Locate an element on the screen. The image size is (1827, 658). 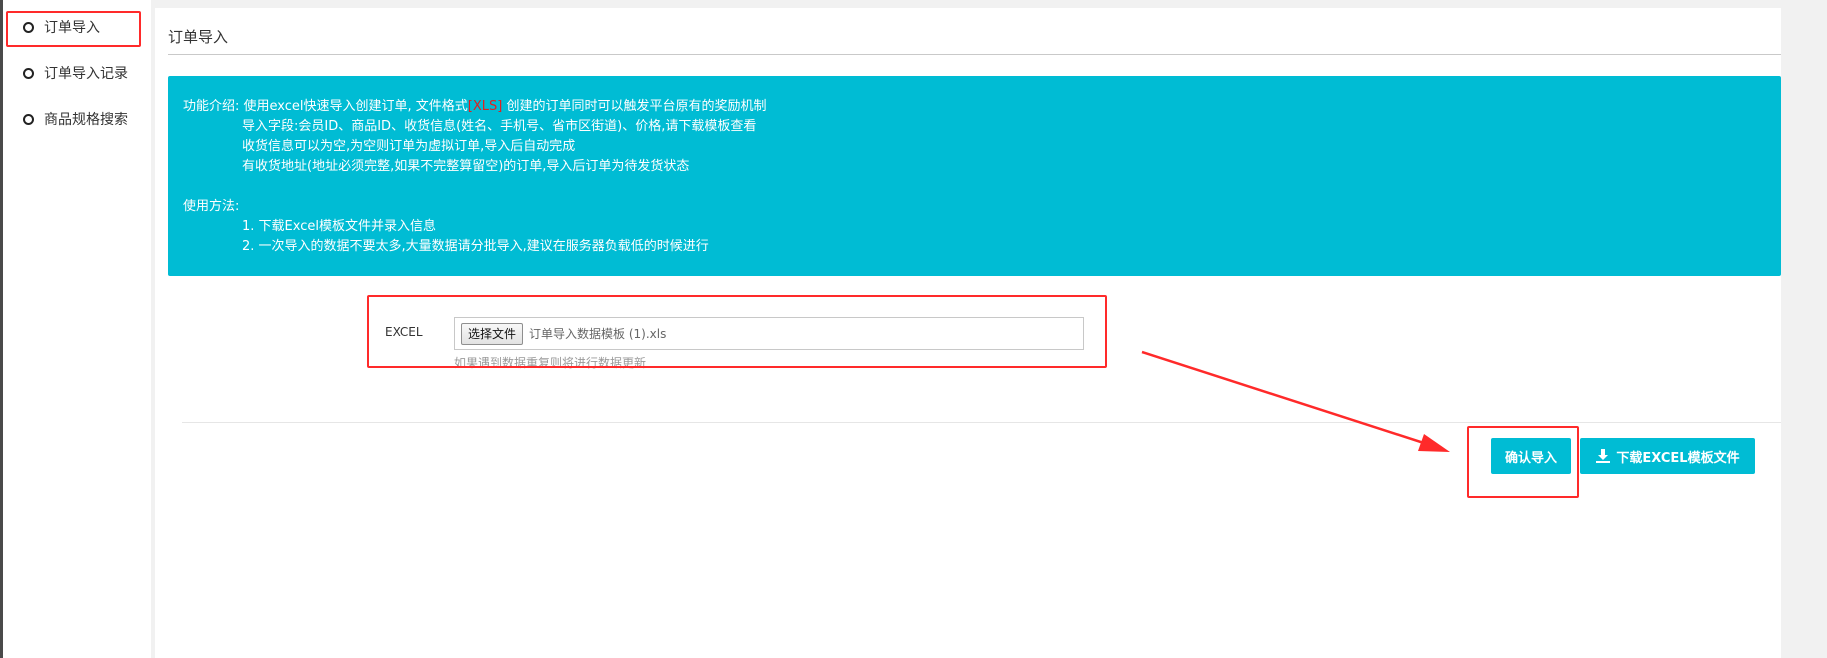
arrow-shaft is located at coordinates (1286, 398).